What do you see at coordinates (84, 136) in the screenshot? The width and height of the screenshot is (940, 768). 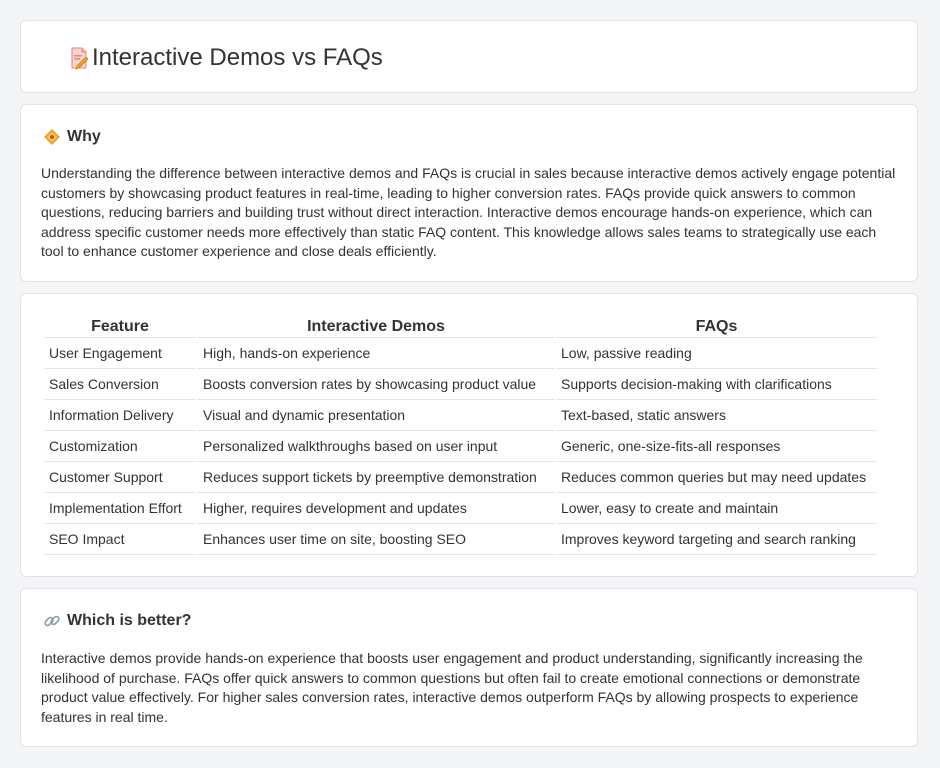 I see `why-heading-label: Why` at bounding box center [84, 136].